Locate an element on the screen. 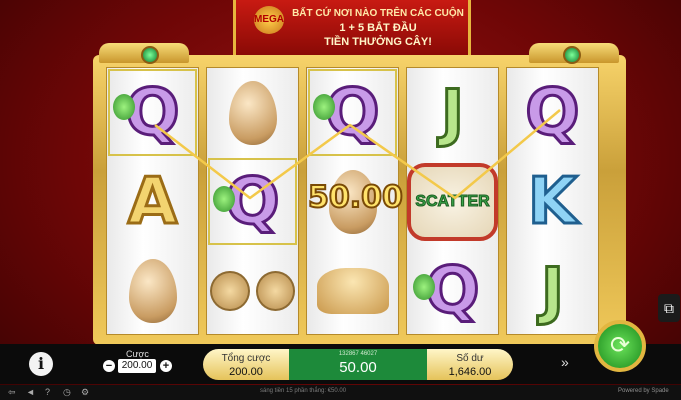 This screenshot has height=400, width=681. footer-status-text: sáng tiền 15 phần thắng: €50.00 is located at coordinates (303, 391).